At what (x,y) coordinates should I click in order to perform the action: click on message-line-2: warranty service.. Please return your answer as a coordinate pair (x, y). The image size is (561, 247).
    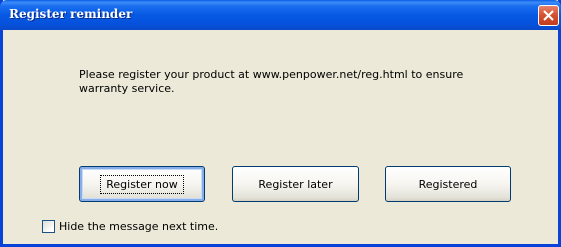
    Looking at the image, I should click on (127, 88).